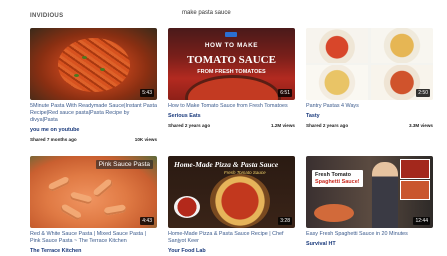  I want to click on thumbnail-text: Fresh Tomato Sauce, so click(245, 172).